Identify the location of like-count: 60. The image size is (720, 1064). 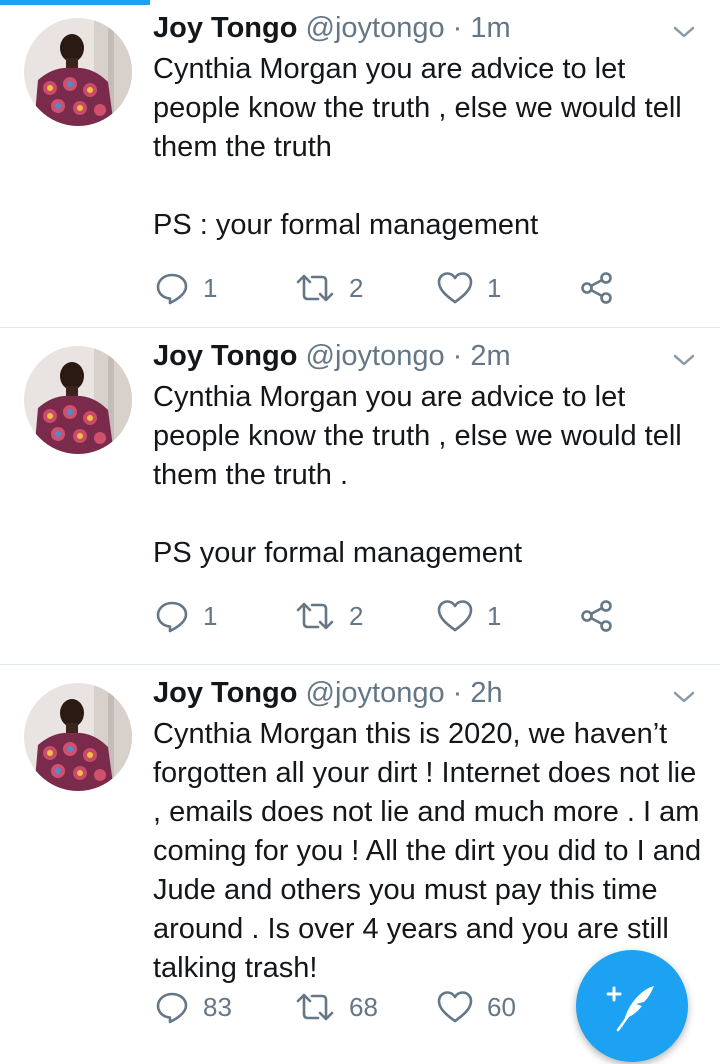
(501, 1006).